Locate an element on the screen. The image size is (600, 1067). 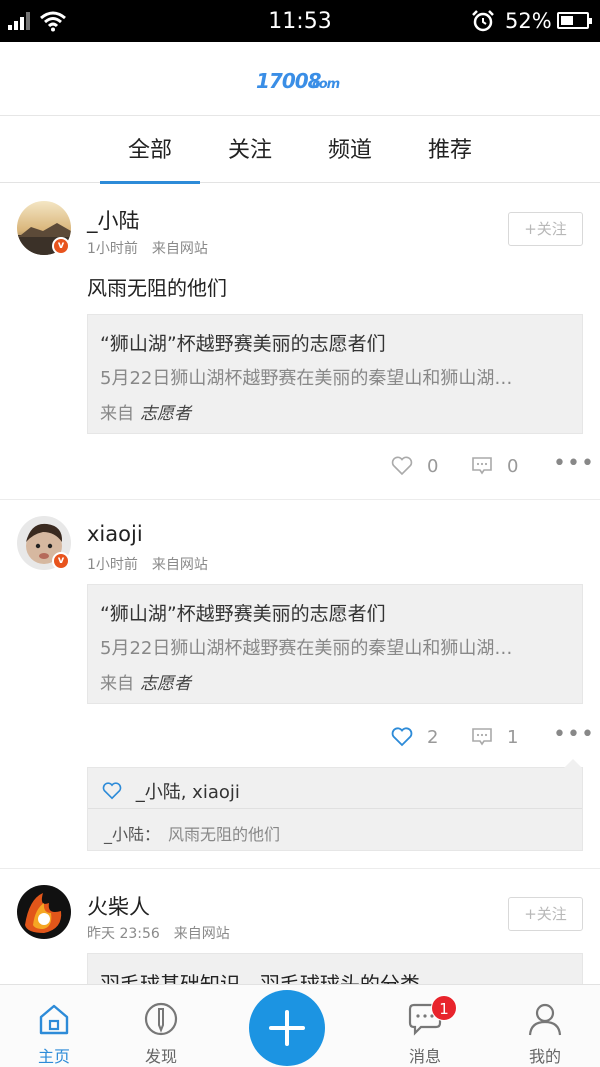
card-title: 羽毛球基础知识 - 羽毛球球头的分类 is located at coordinates (260, 978).